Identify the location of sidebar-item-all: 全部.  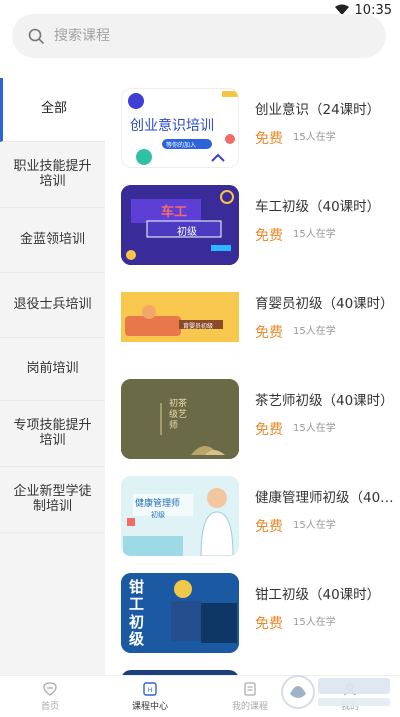
(52, 110).